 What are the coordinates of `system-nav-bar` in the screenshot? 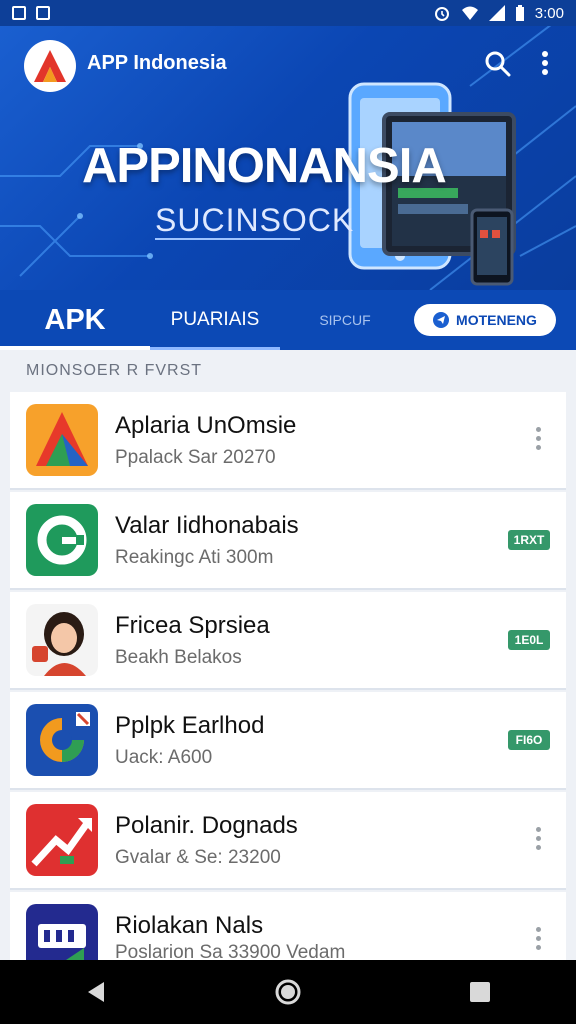 It's located at (288, 992).